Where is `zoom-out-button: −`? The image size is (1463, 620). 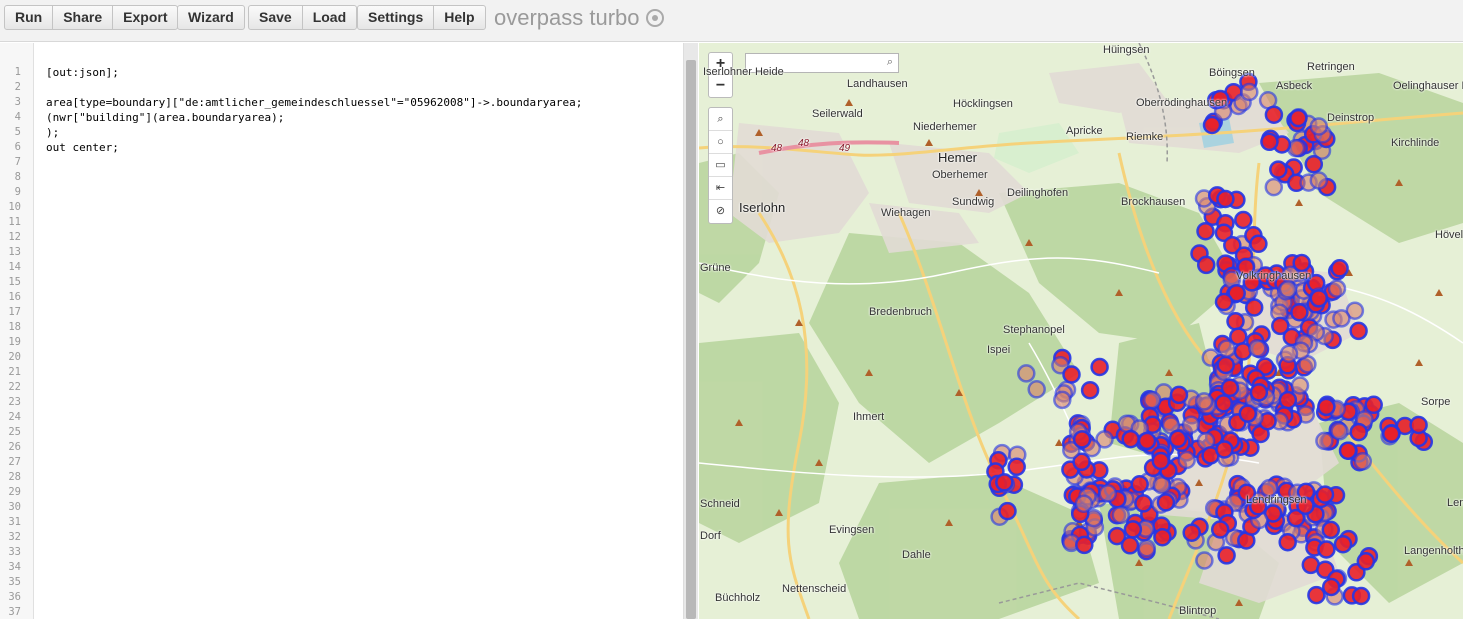 zoom-out-button: − is located at coordinates (720, 86).